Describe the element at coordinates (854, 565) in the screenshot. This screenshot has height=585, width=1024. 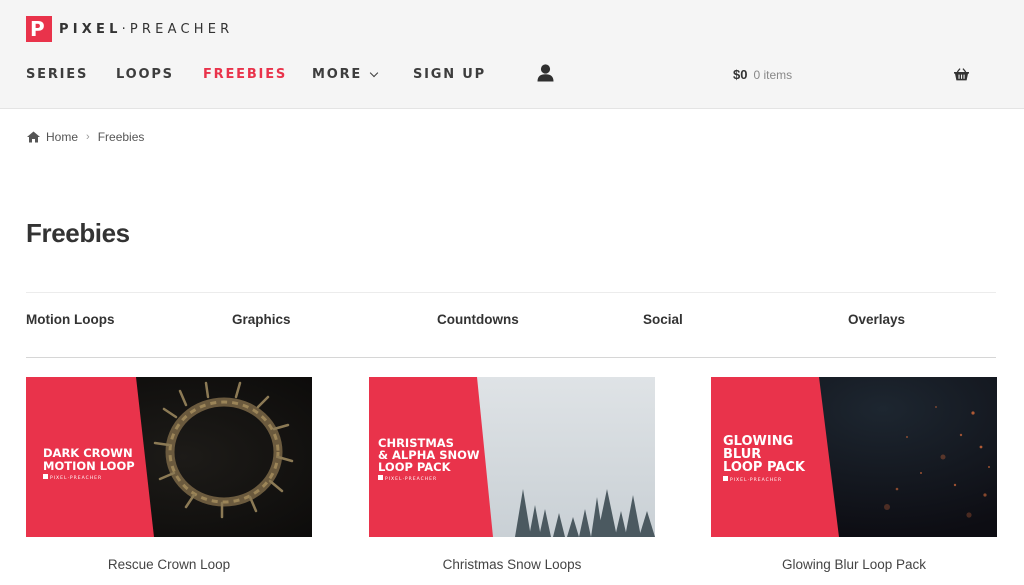
I see `product-title: Glowing Blur Loop Pack` at that location.